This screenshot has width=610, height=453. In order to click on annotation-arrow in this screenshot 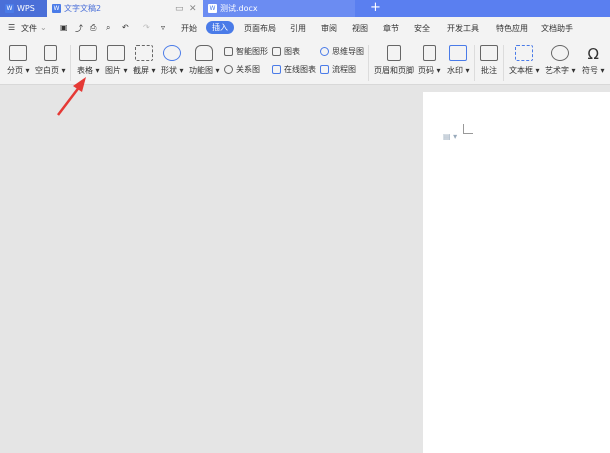, I will do `click(71, 96)`.